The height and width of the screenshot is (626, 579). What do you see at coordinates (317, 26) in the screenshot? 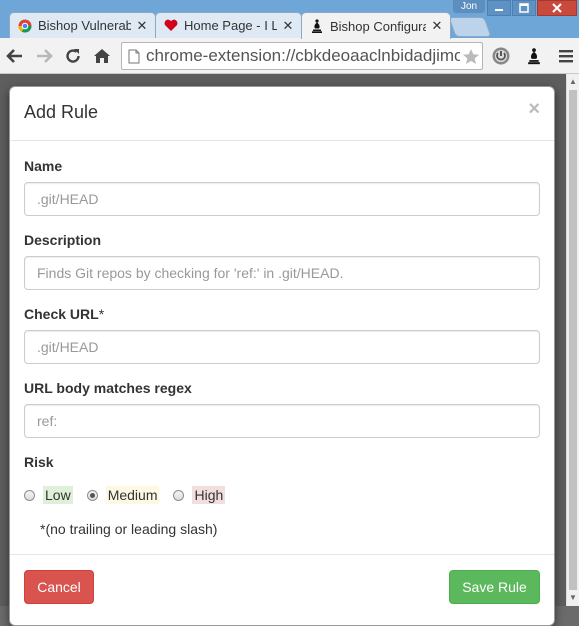
I see `bishop-icon` at bounding box center [317, 26].